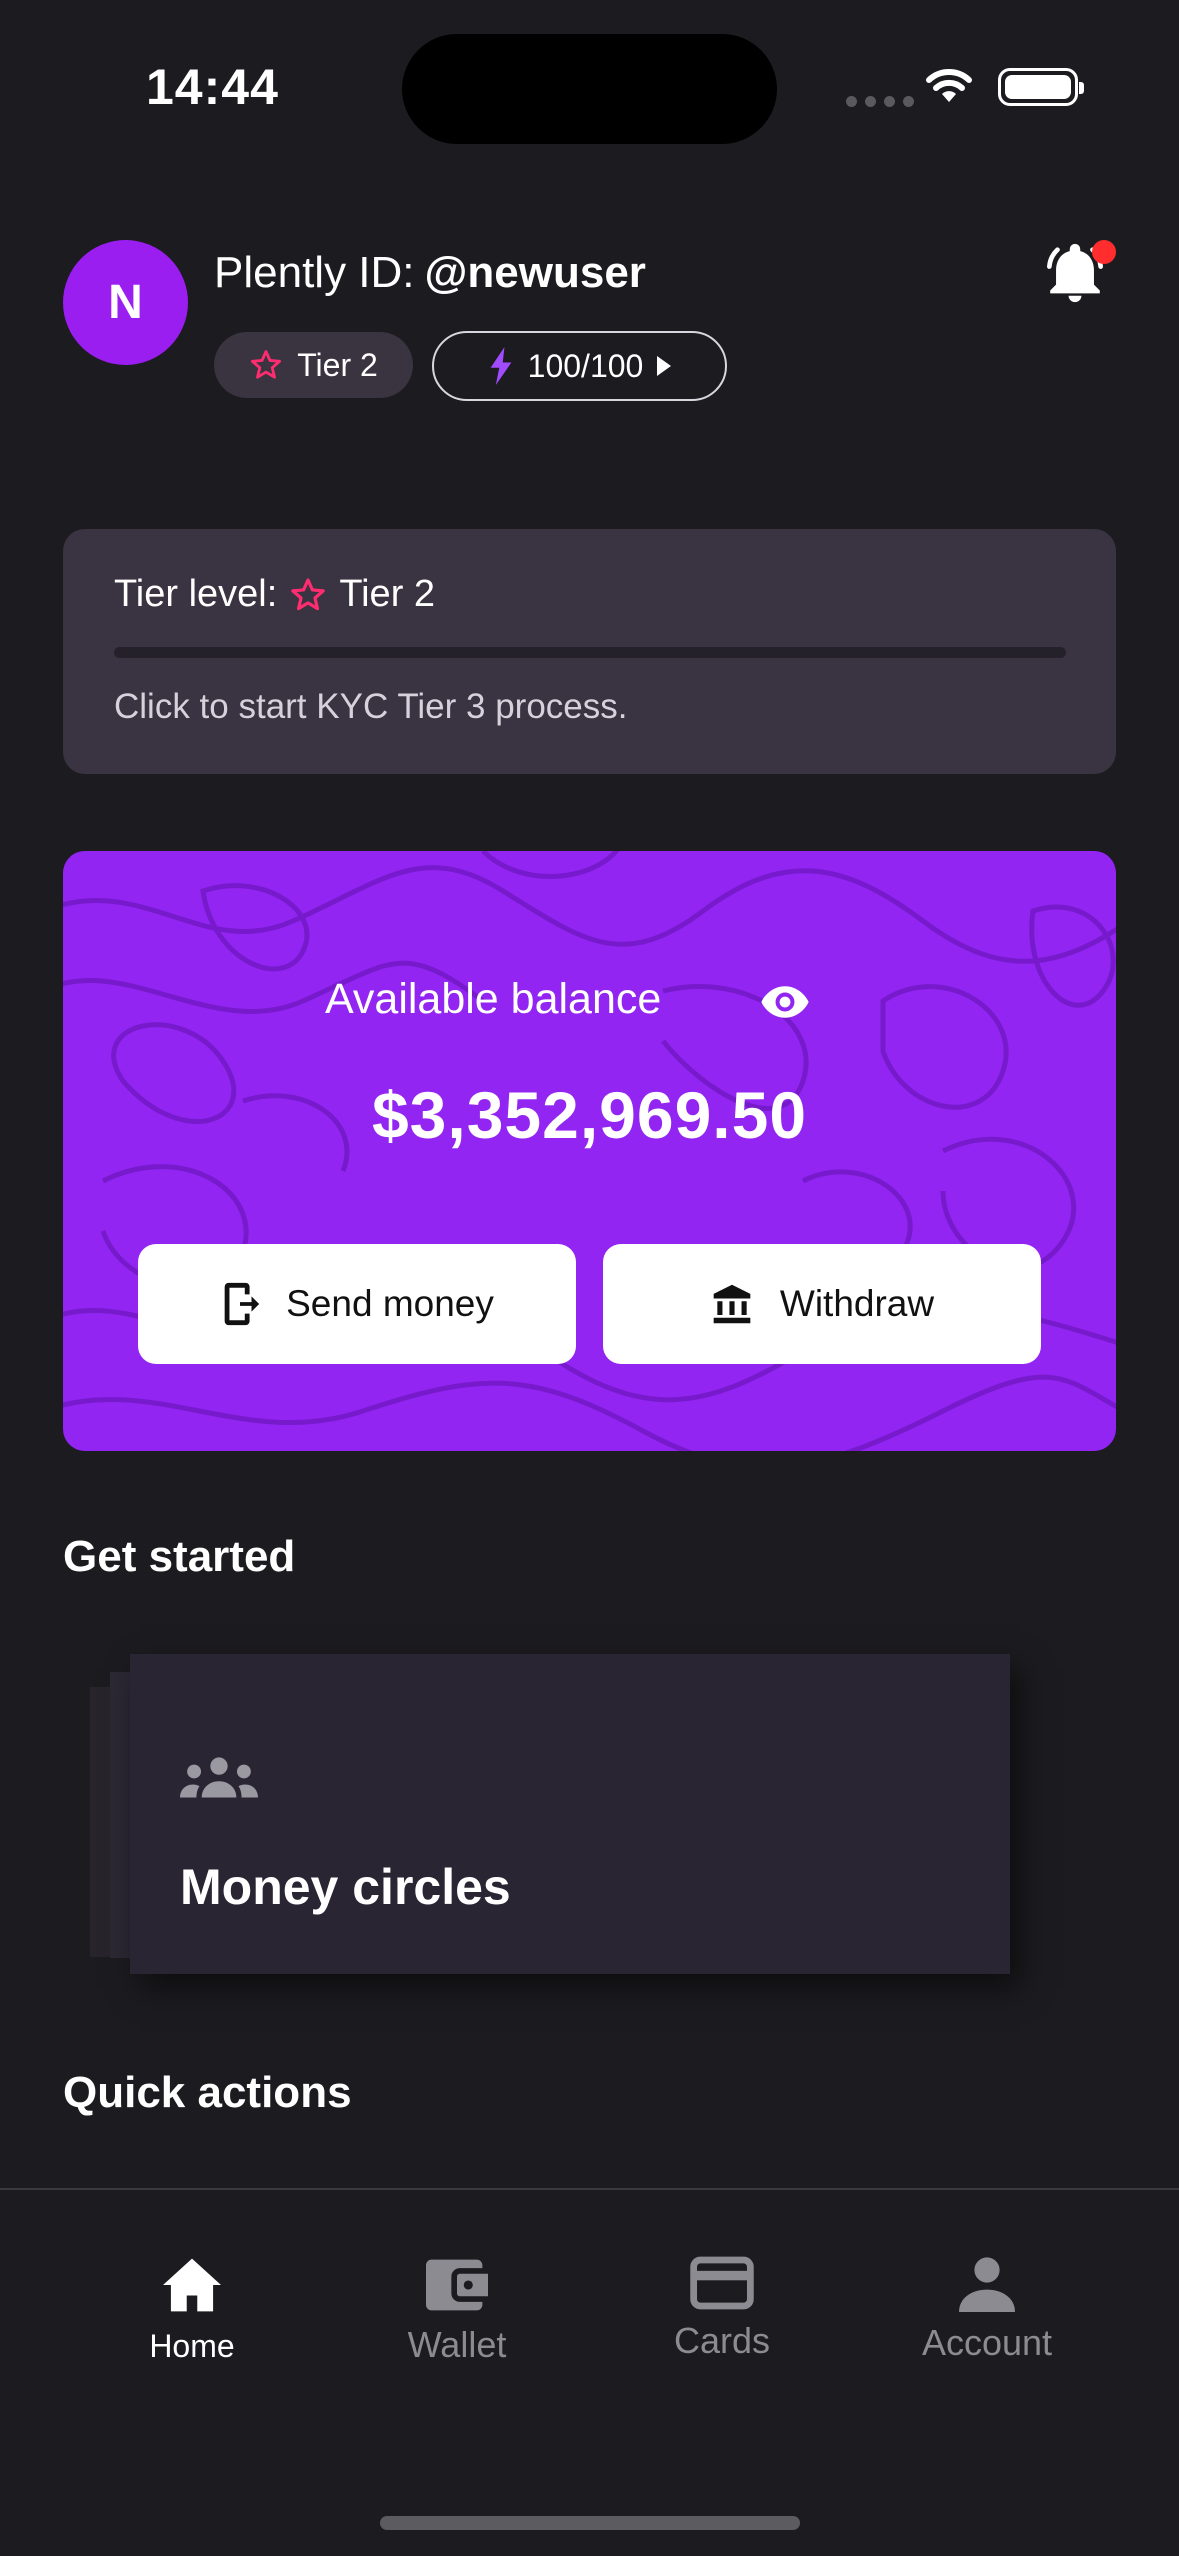 This screenshot has width=1179, height=2556. What do you see at coordinates (337, 364) in the screenshot?
I see `tier-badge-label: Tier 2` at bounding box center [337, 364].